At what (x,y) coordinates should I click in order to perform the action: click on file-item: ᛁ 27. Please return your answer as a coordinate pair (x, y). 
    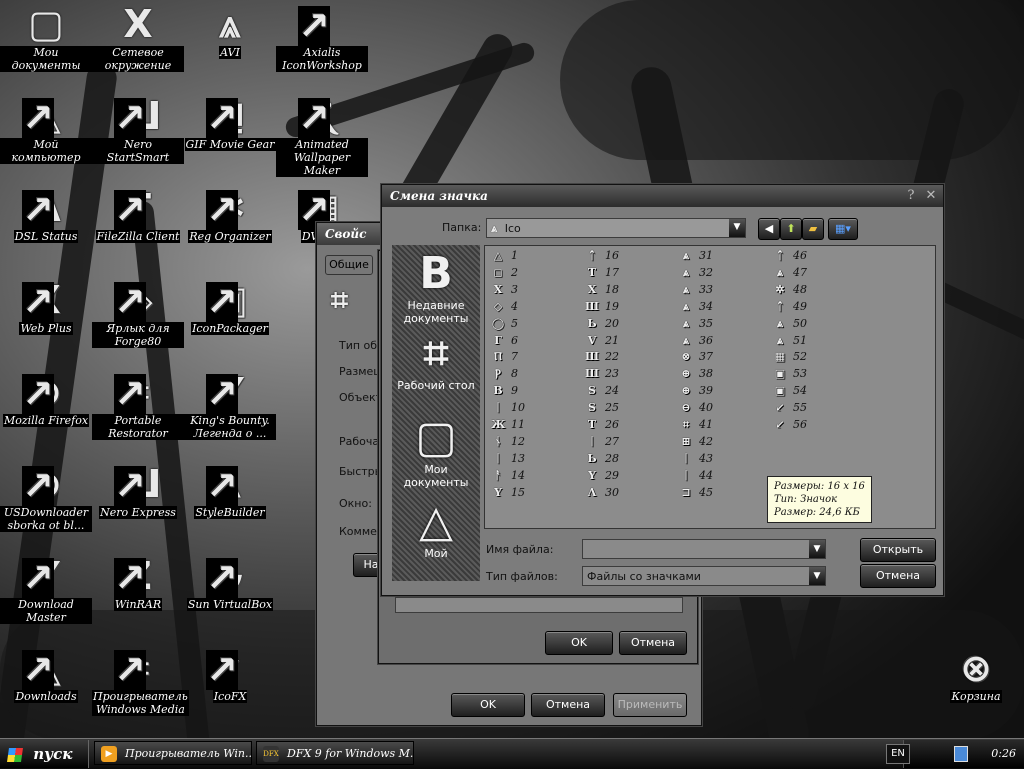
    Looking at the image, I should click on (602, 443).